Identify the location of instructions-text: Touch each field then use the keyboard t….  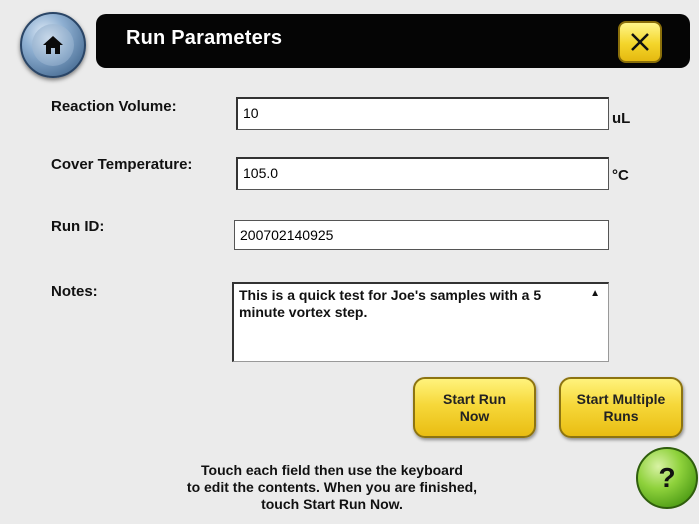
(332, 487).